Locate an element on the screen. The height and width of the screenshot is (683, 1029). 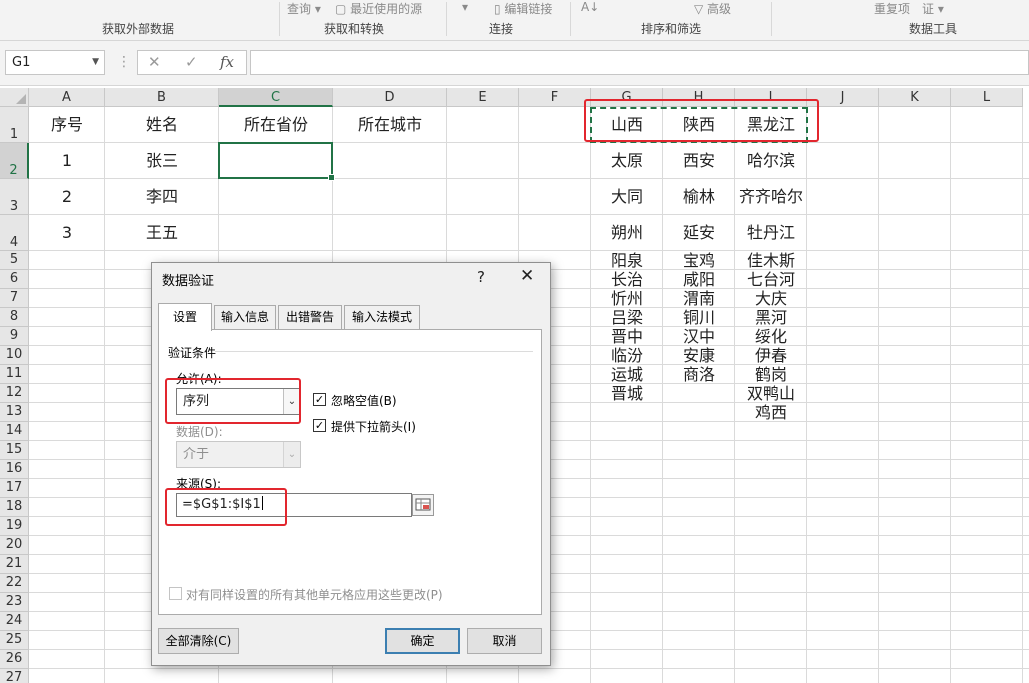
cell-g5: 阳泉 is located at coordinates (627, 260).